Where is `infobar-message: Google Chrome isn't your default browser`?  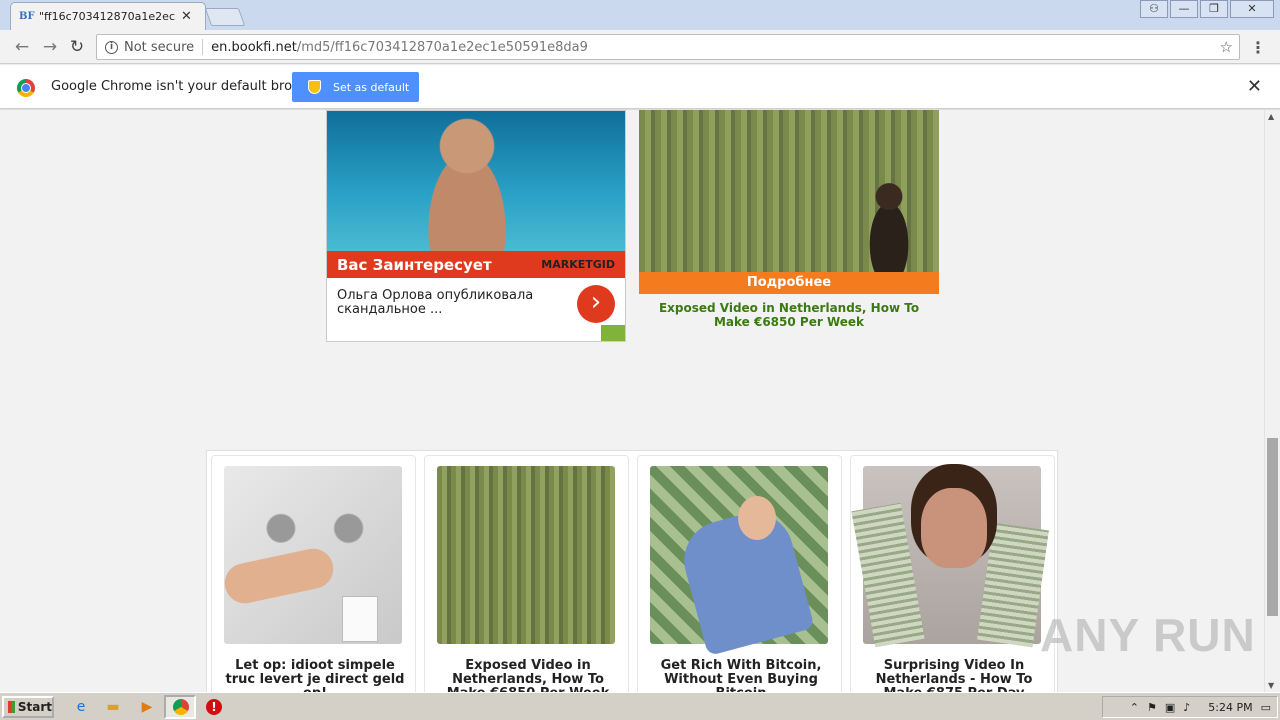 infobar-message: Google Chrome isn't your default browser is located at coordinates (187, 86).